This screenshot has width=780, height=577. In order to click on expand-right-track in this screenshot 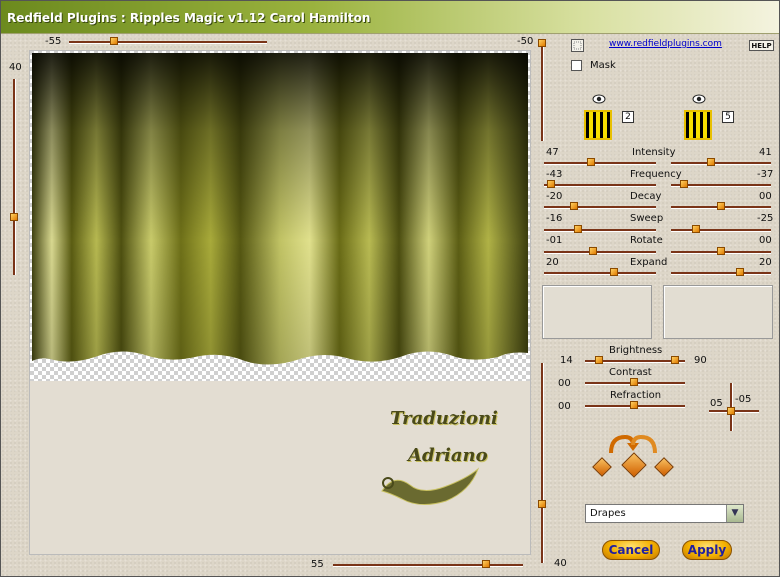, I will do `click(721, 273)`.